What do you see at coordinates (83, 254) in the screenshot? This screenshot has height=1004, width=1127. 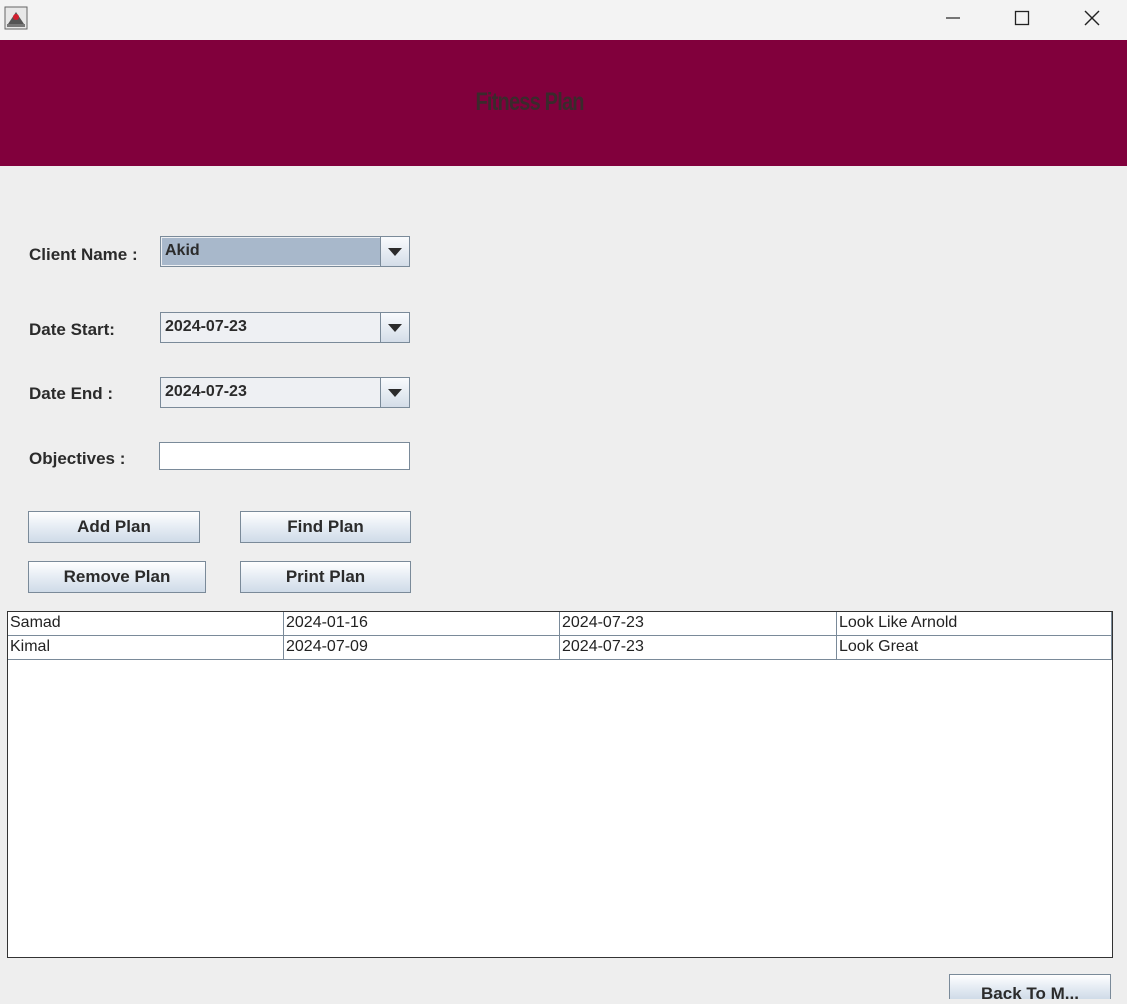 I see `client-name-label: Client Name :` at bounding box center [83, 254].